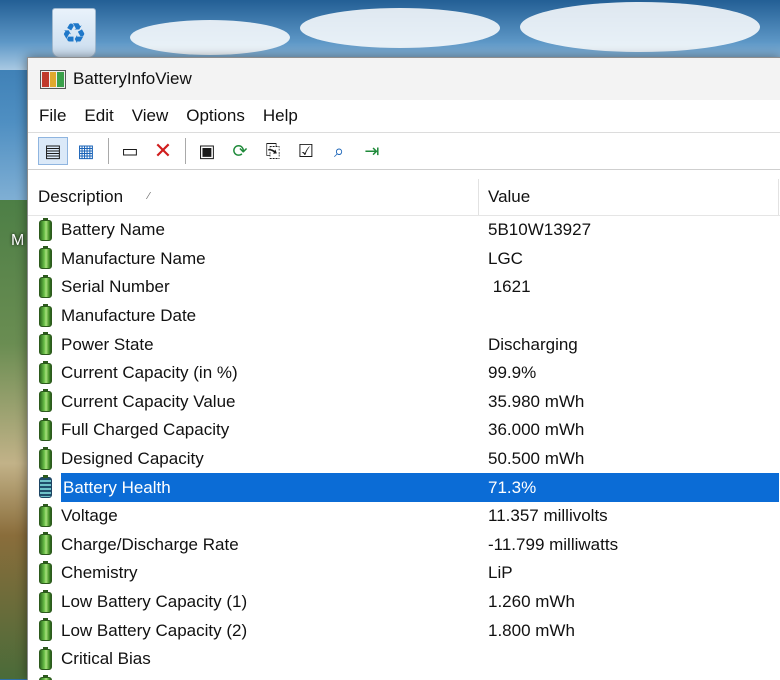  Describe the element at coordinates (53, 151) in the screenshot. I see `details-view-icon: ▤` at that location.